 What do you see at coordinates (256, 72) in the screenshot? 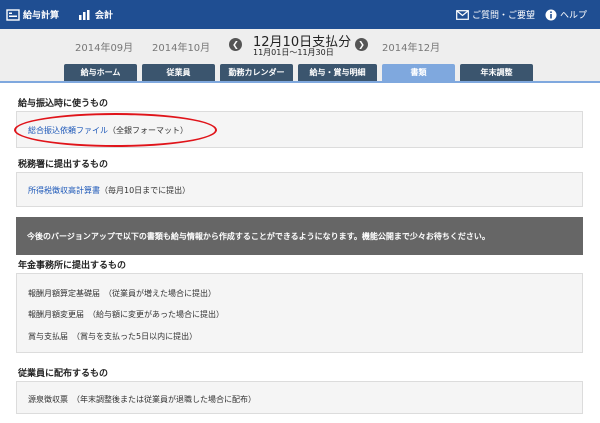
I see `tab-work-calendar: 勤務カレンダー` at bounding box center [256, 72].